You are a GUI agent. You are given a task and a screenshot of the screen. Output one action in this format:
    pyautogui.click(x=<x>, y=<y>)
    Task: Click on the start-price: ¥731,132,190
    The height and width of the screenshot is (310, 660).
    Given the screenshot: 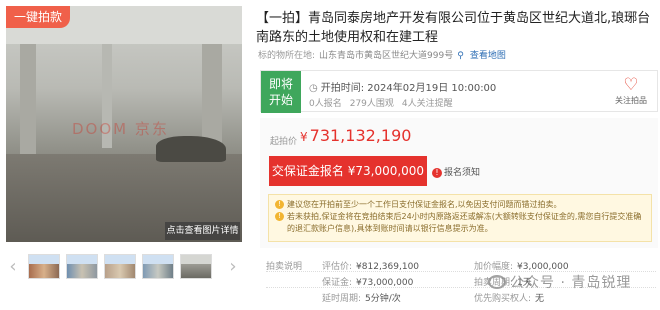 What is the action you would take?
    pyautogui.click(x=355, y=135)
    